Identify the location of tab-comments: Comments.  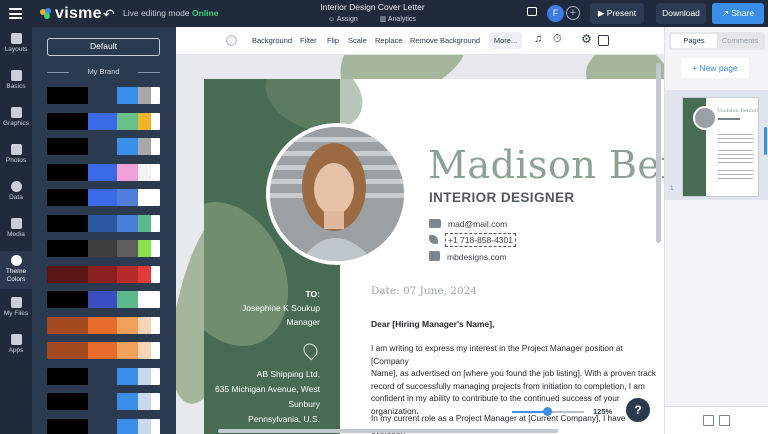
(740, 41).